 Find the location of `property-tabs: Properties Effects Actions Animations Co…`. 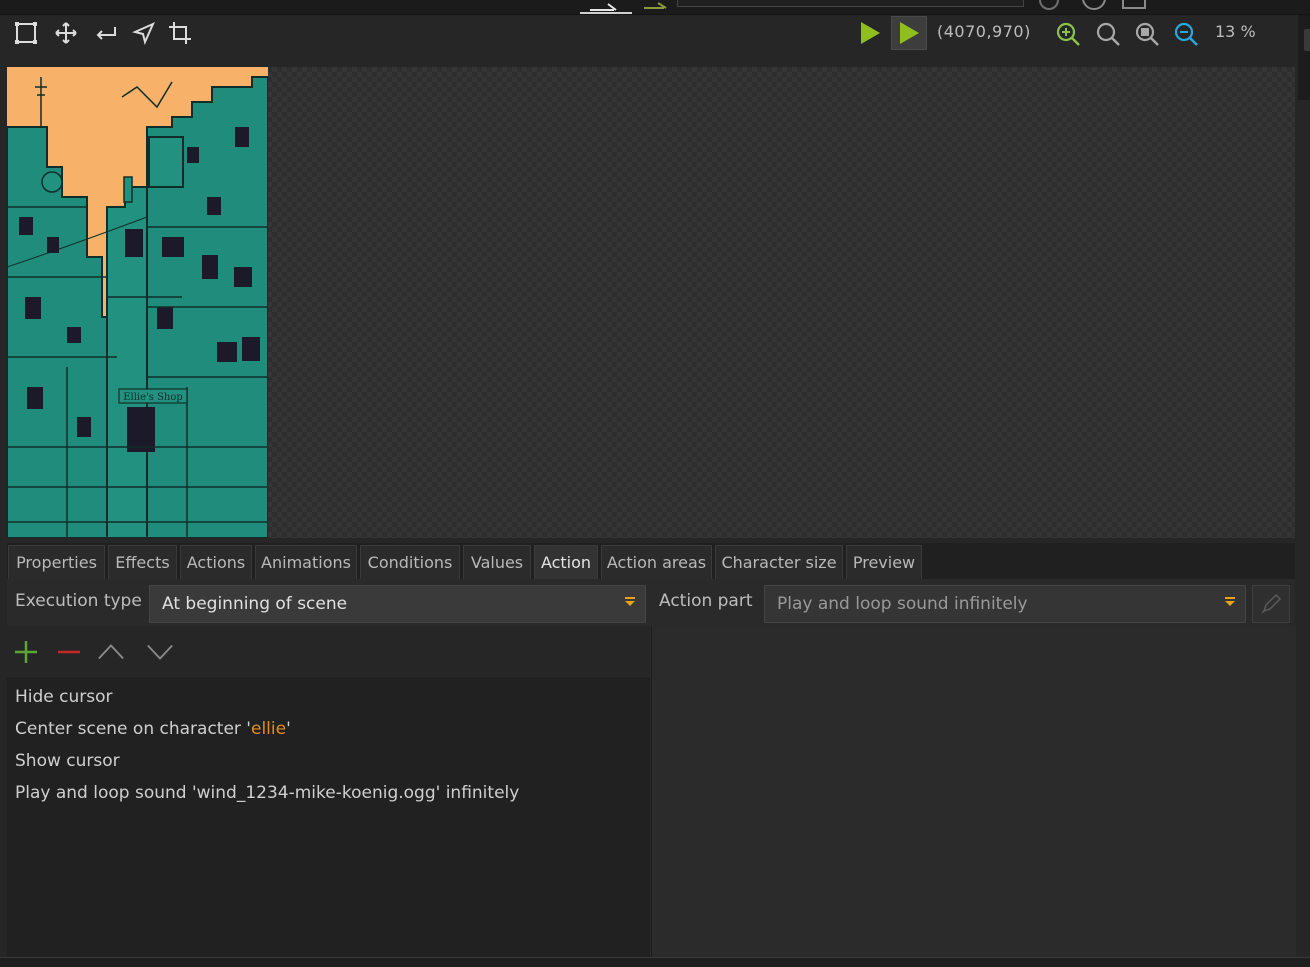

property-tabs: Properties Effects Actions Animations Co… is located at coordinates (651, 561).